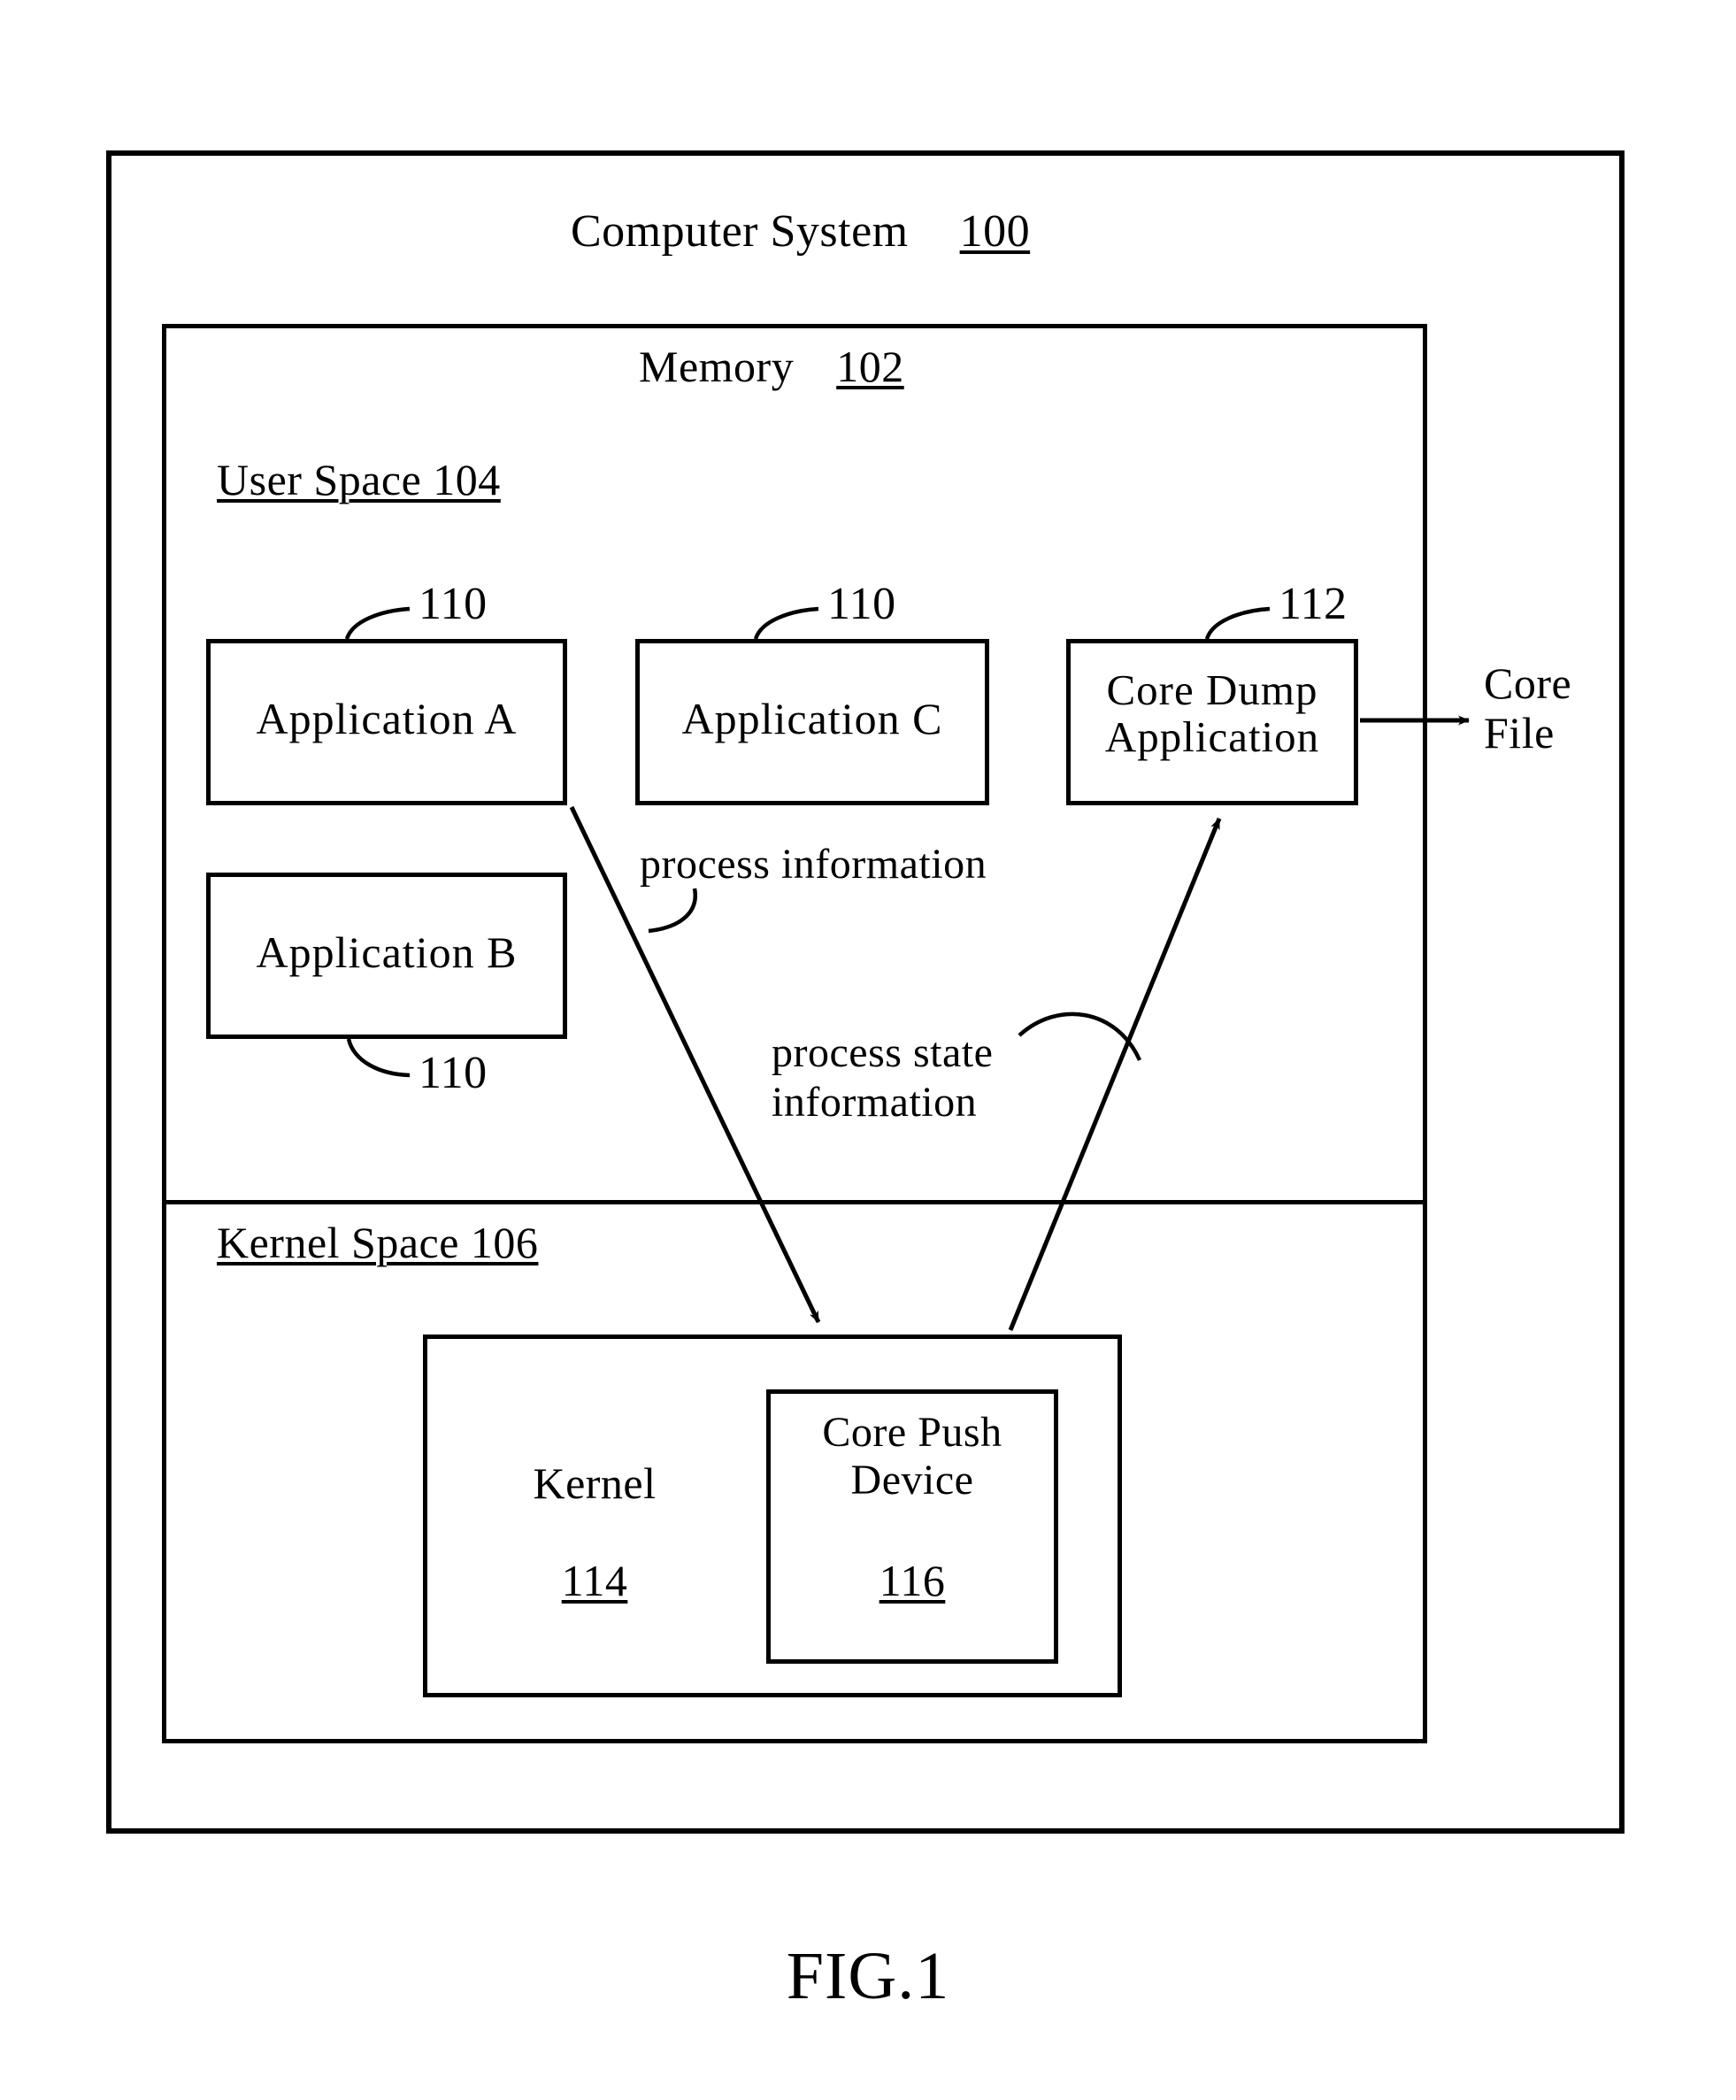 This screenshot has height=2100, width=1736. I want to click on ref-110-application-b: 110, so click(453, 1073).